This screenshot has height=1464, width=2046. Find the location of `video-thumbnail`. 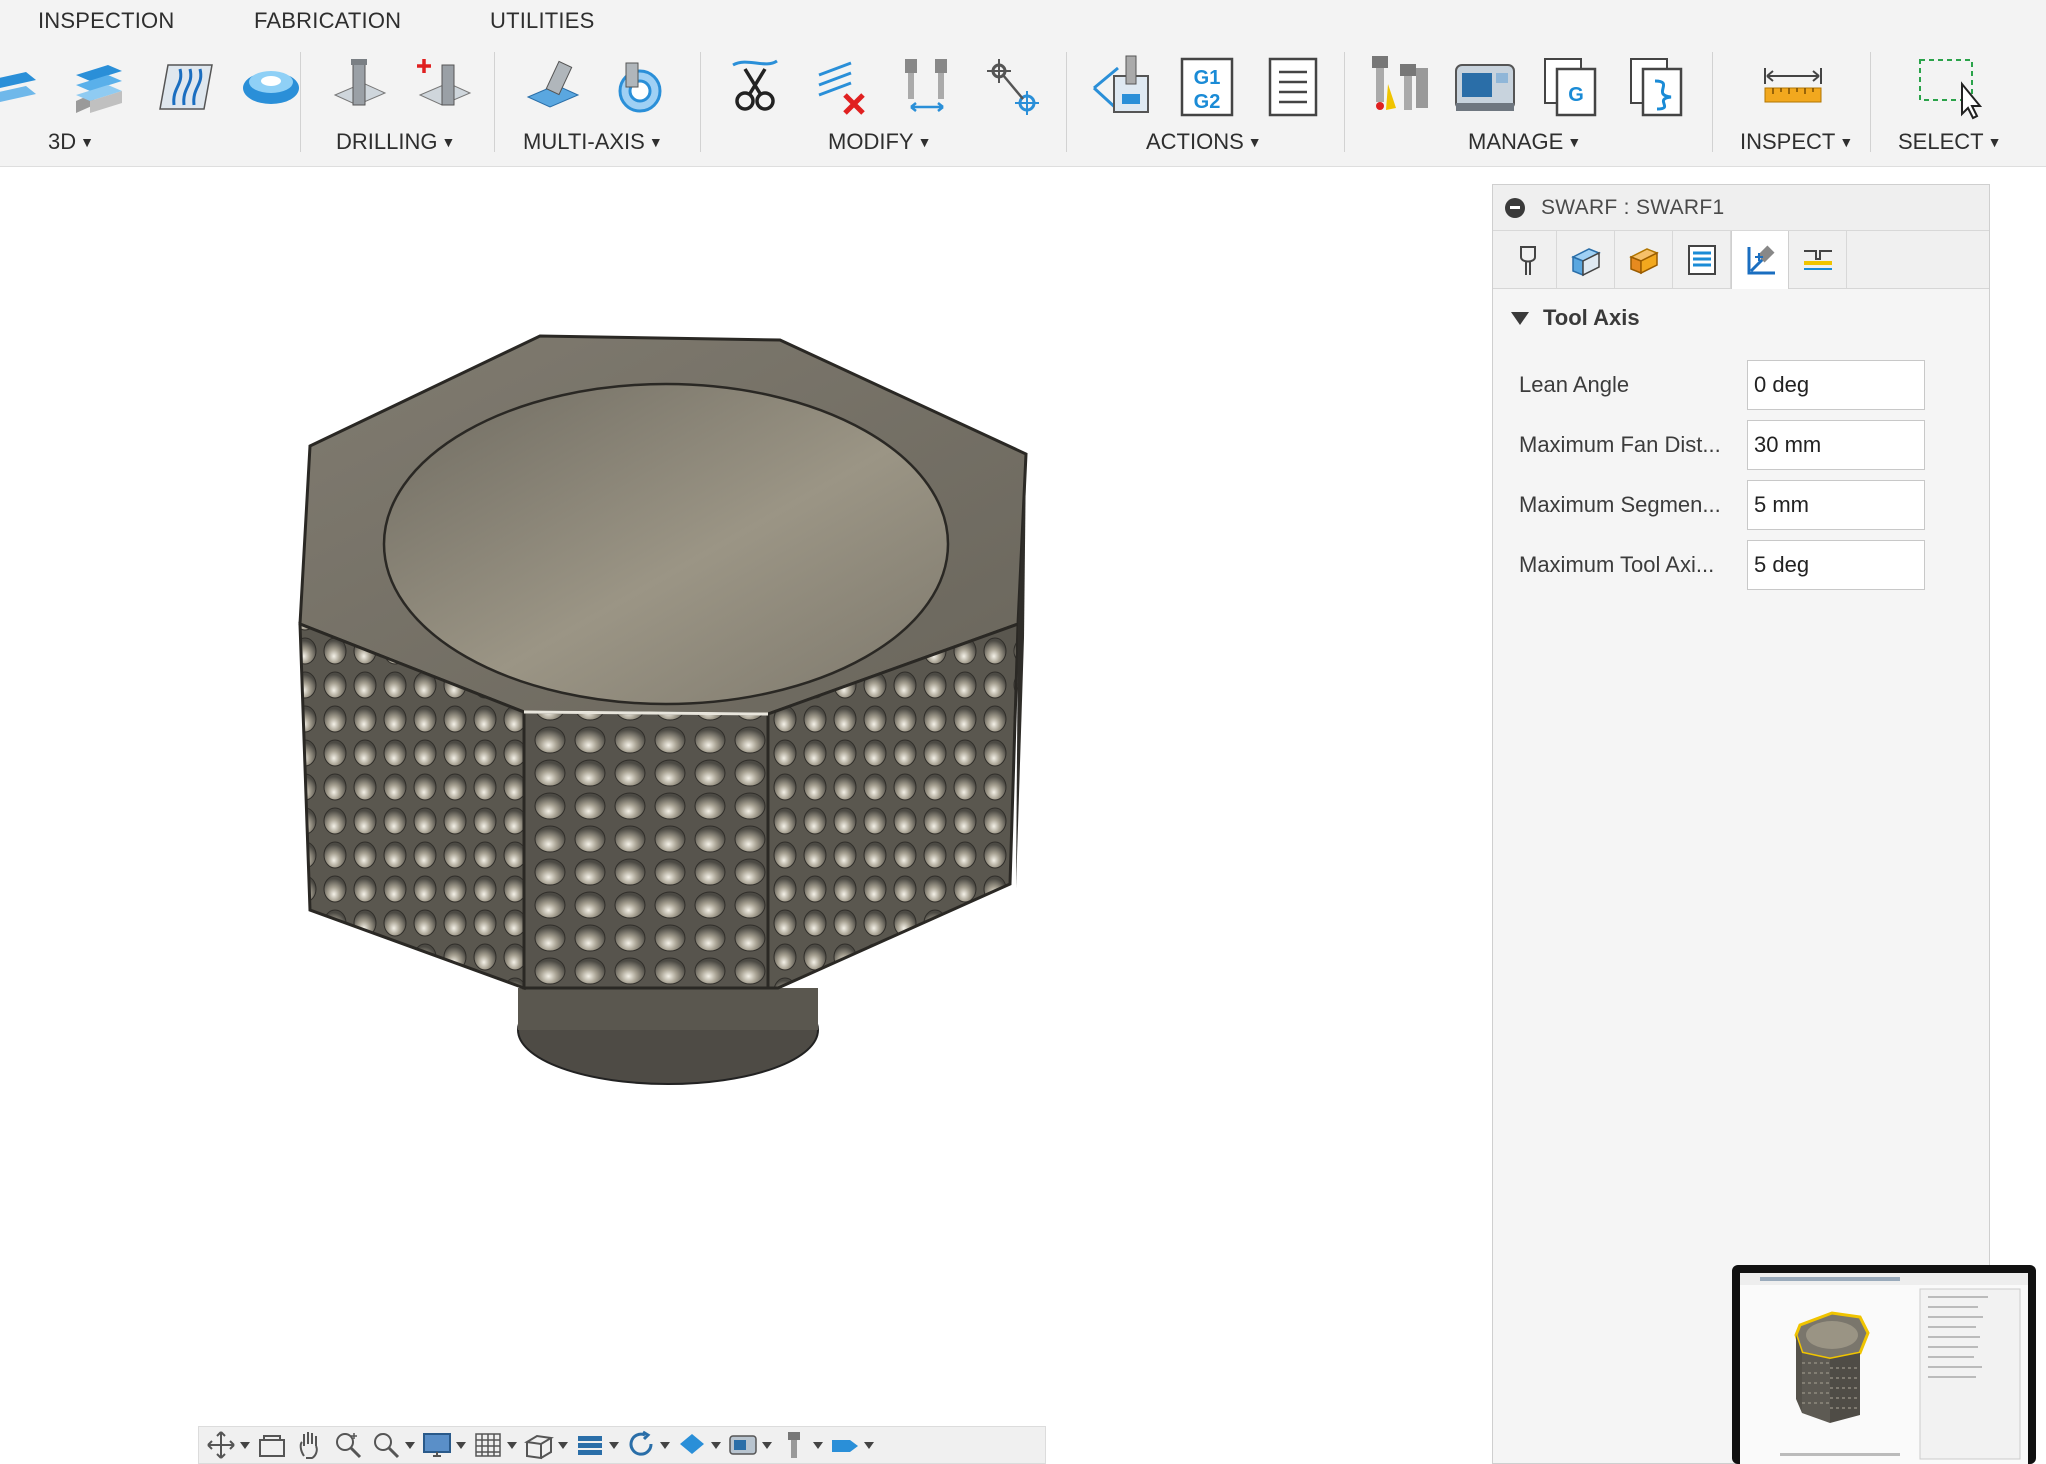

video-thumbnail is located at coordinates (1884, 1364).